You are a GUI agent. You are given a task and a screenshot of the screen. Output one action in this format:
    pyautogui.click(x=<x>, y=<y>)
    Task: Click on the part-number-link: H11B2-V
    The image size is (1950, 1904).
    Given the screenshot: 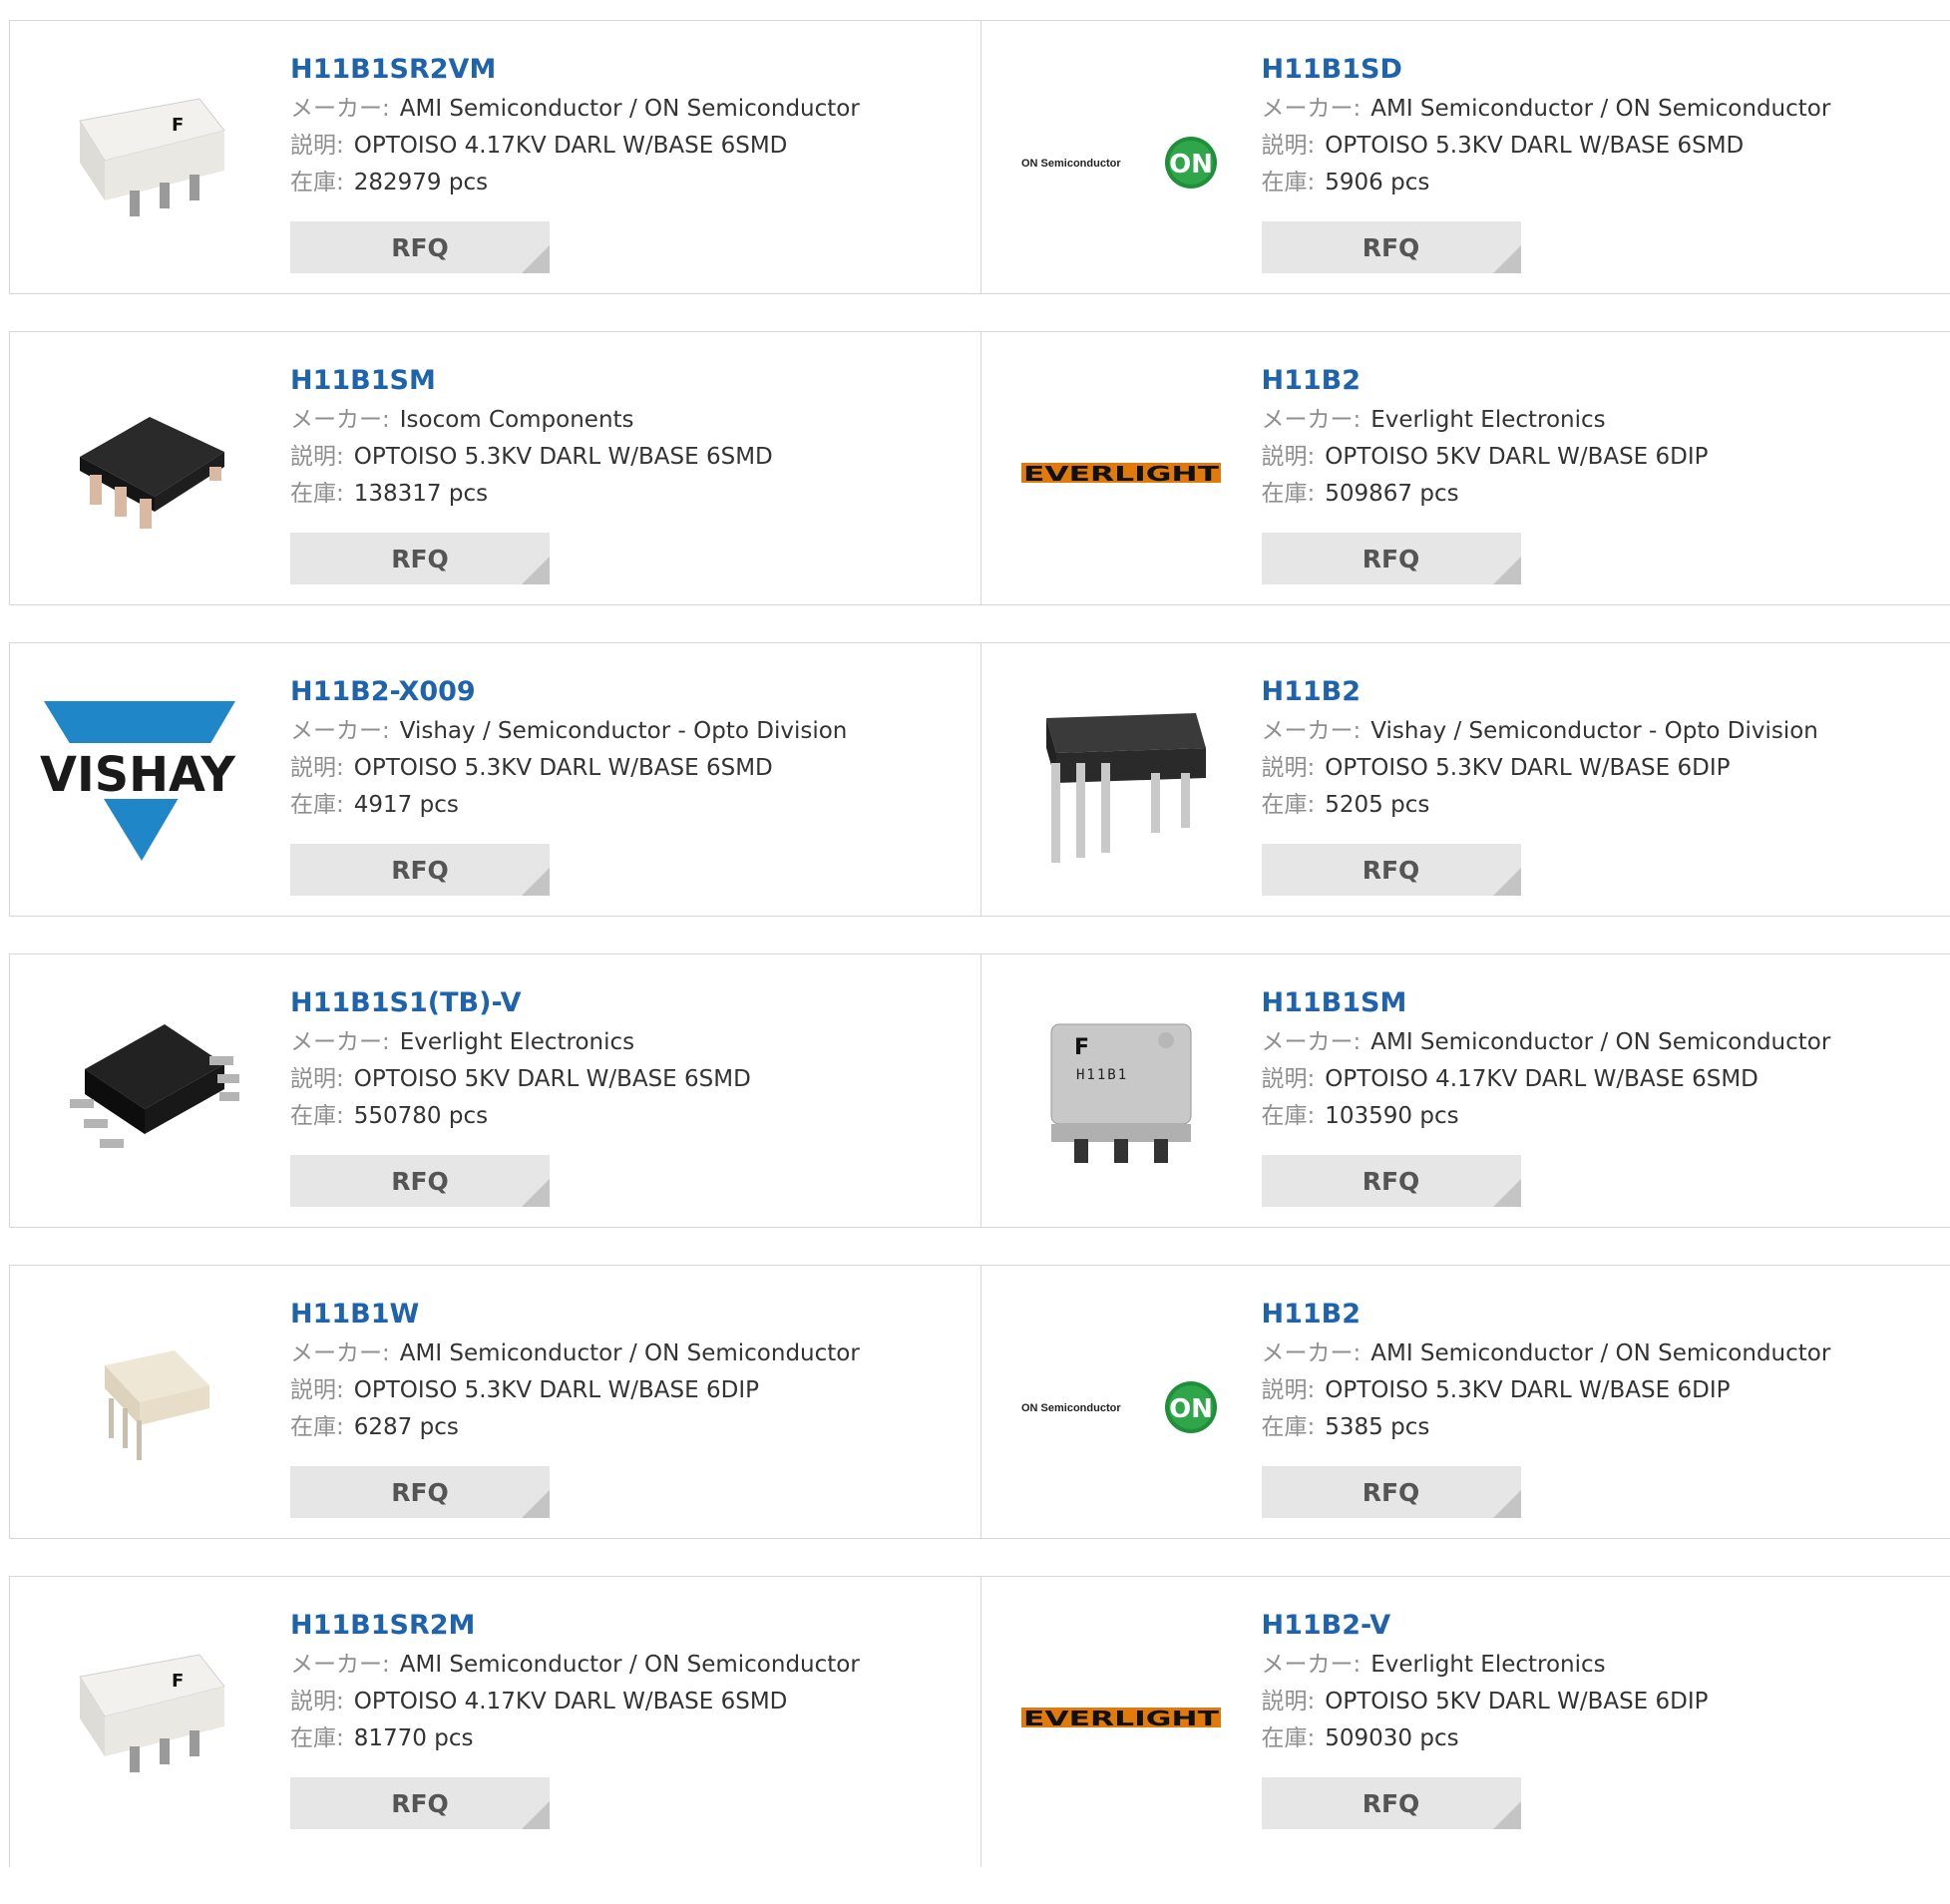 What is the action you would take?
    pyautogui.click(x=1485, y=1626)
    